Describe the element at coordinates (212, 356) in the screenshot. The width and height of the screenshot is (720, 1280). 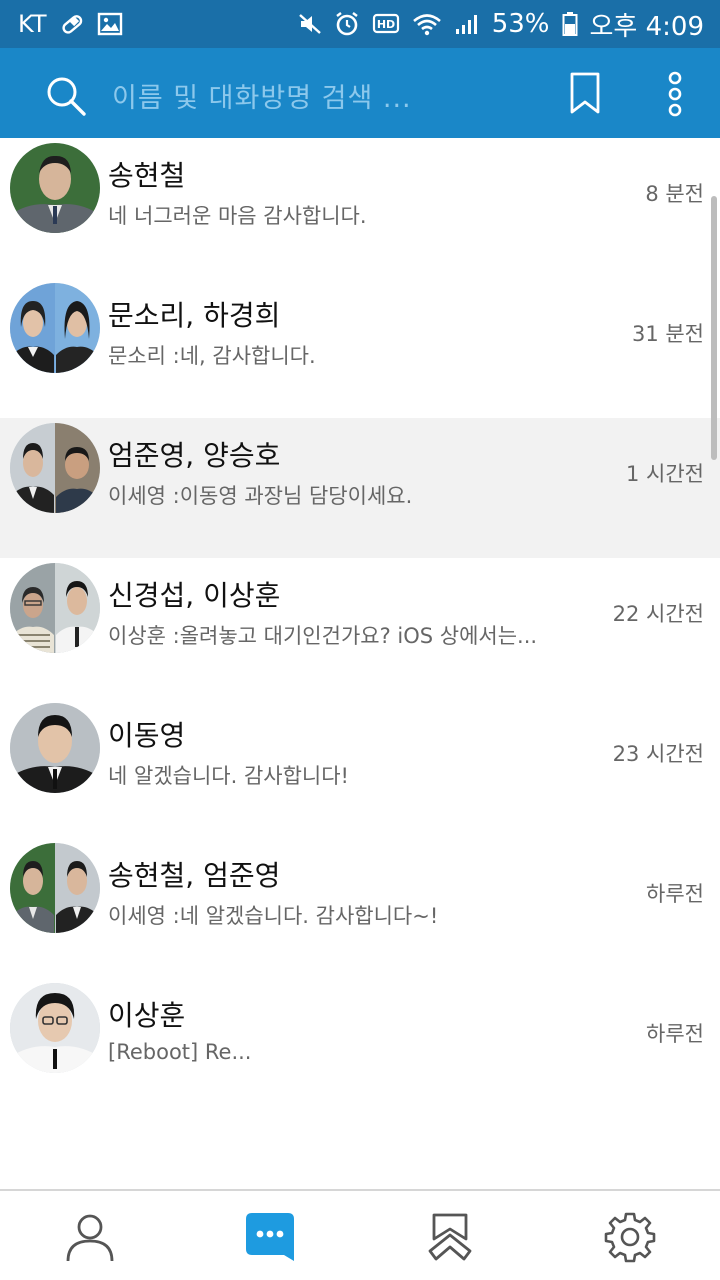
I see `chat-preview: 문소리 :네, 감사합니다.` at that location.